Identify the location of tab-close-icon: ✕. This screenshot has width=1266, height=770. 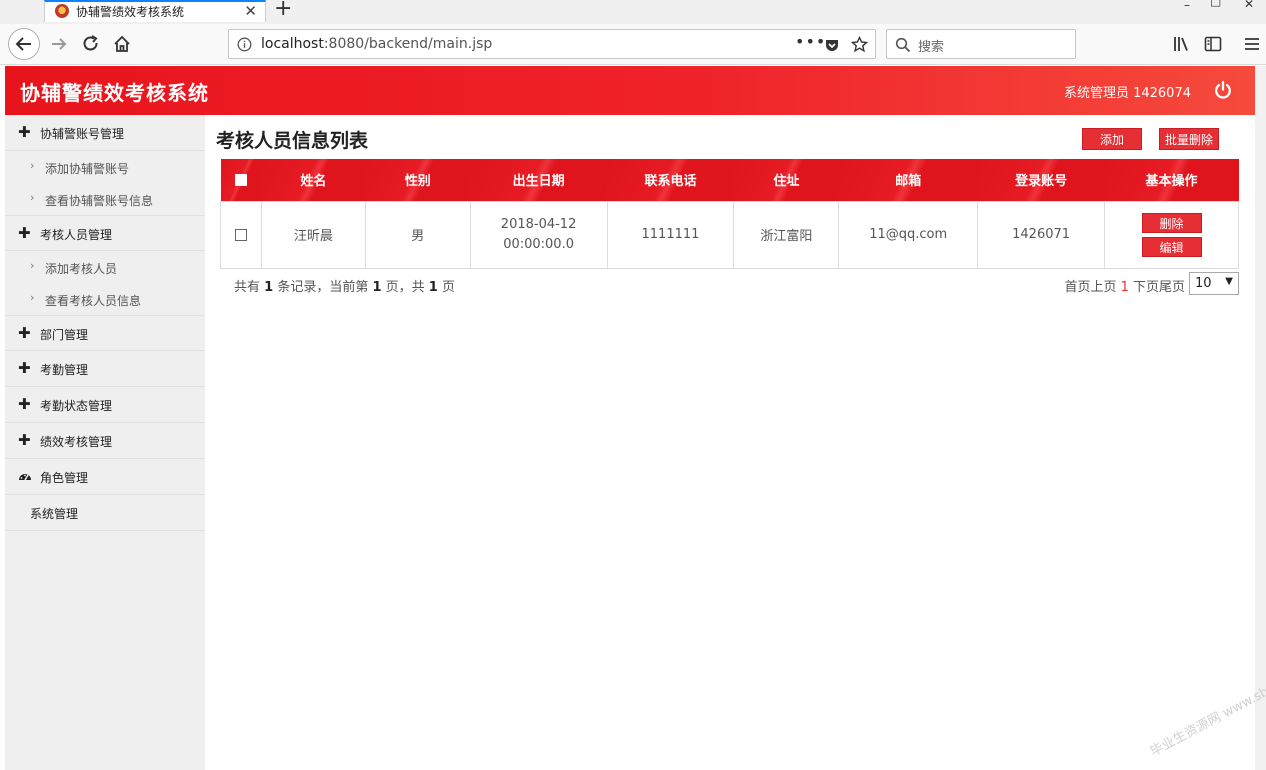
(250, 11).